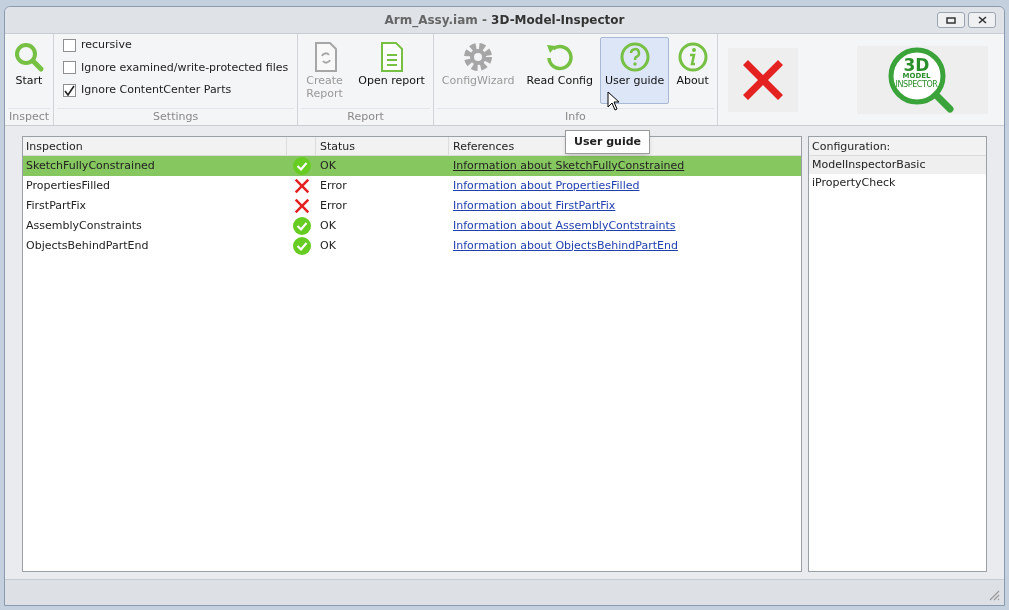 The width and height of the screenshot is (1009, 610). I want to click on ribbon-button: Open report, so click(391, 70).